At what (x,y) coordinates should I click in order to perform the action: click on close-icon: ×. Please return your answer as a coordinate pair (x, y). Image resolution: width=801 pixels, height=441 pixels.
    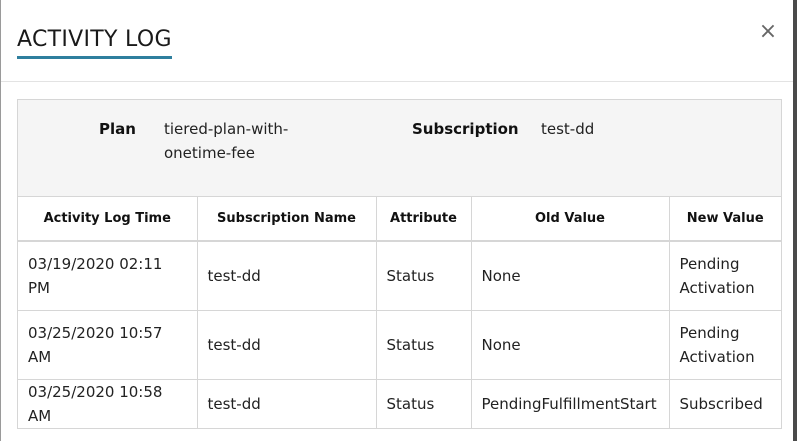
    Looking at the image, I should click on (768, 32).